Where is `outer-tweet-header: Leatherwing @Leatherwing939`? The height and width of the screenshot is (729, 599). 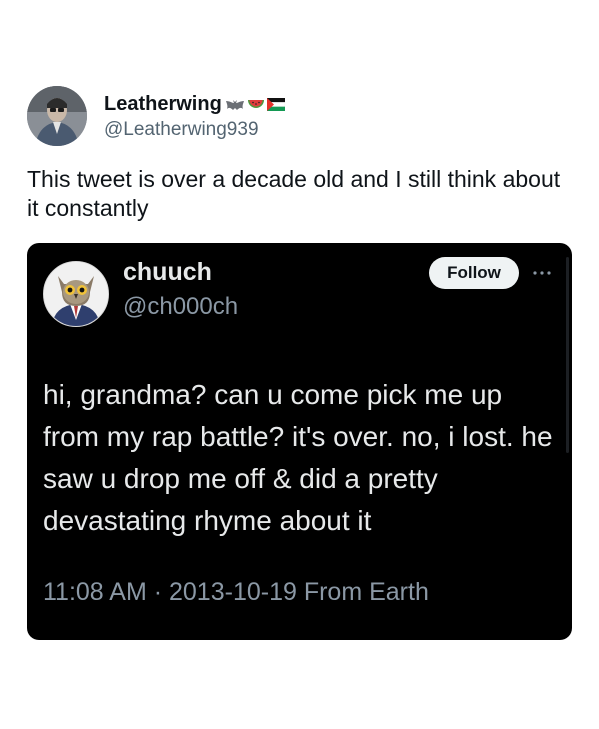
outer-tweet-header: Leatherwing @Leatherwing939 is located at coordinates (156, 116).